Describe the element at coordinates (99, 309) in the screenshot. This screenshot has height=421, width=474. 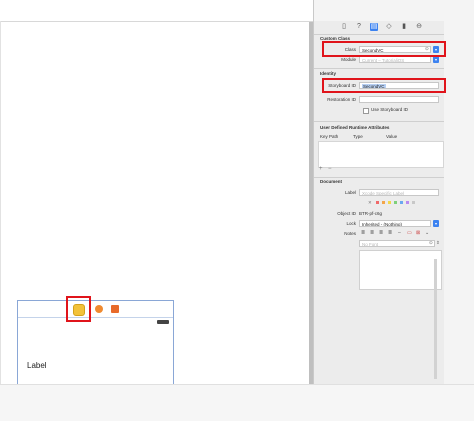
I see `first-responder-icon` at that location.